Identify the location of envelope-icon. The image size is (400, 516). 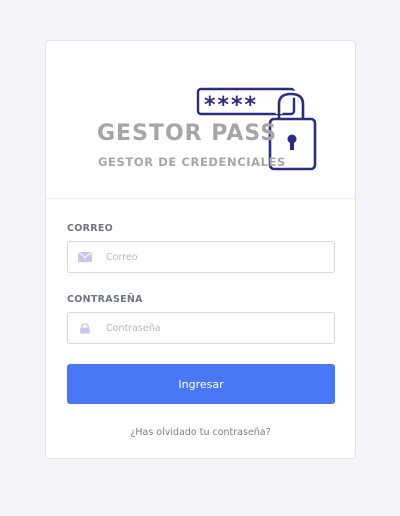
(85, 257).